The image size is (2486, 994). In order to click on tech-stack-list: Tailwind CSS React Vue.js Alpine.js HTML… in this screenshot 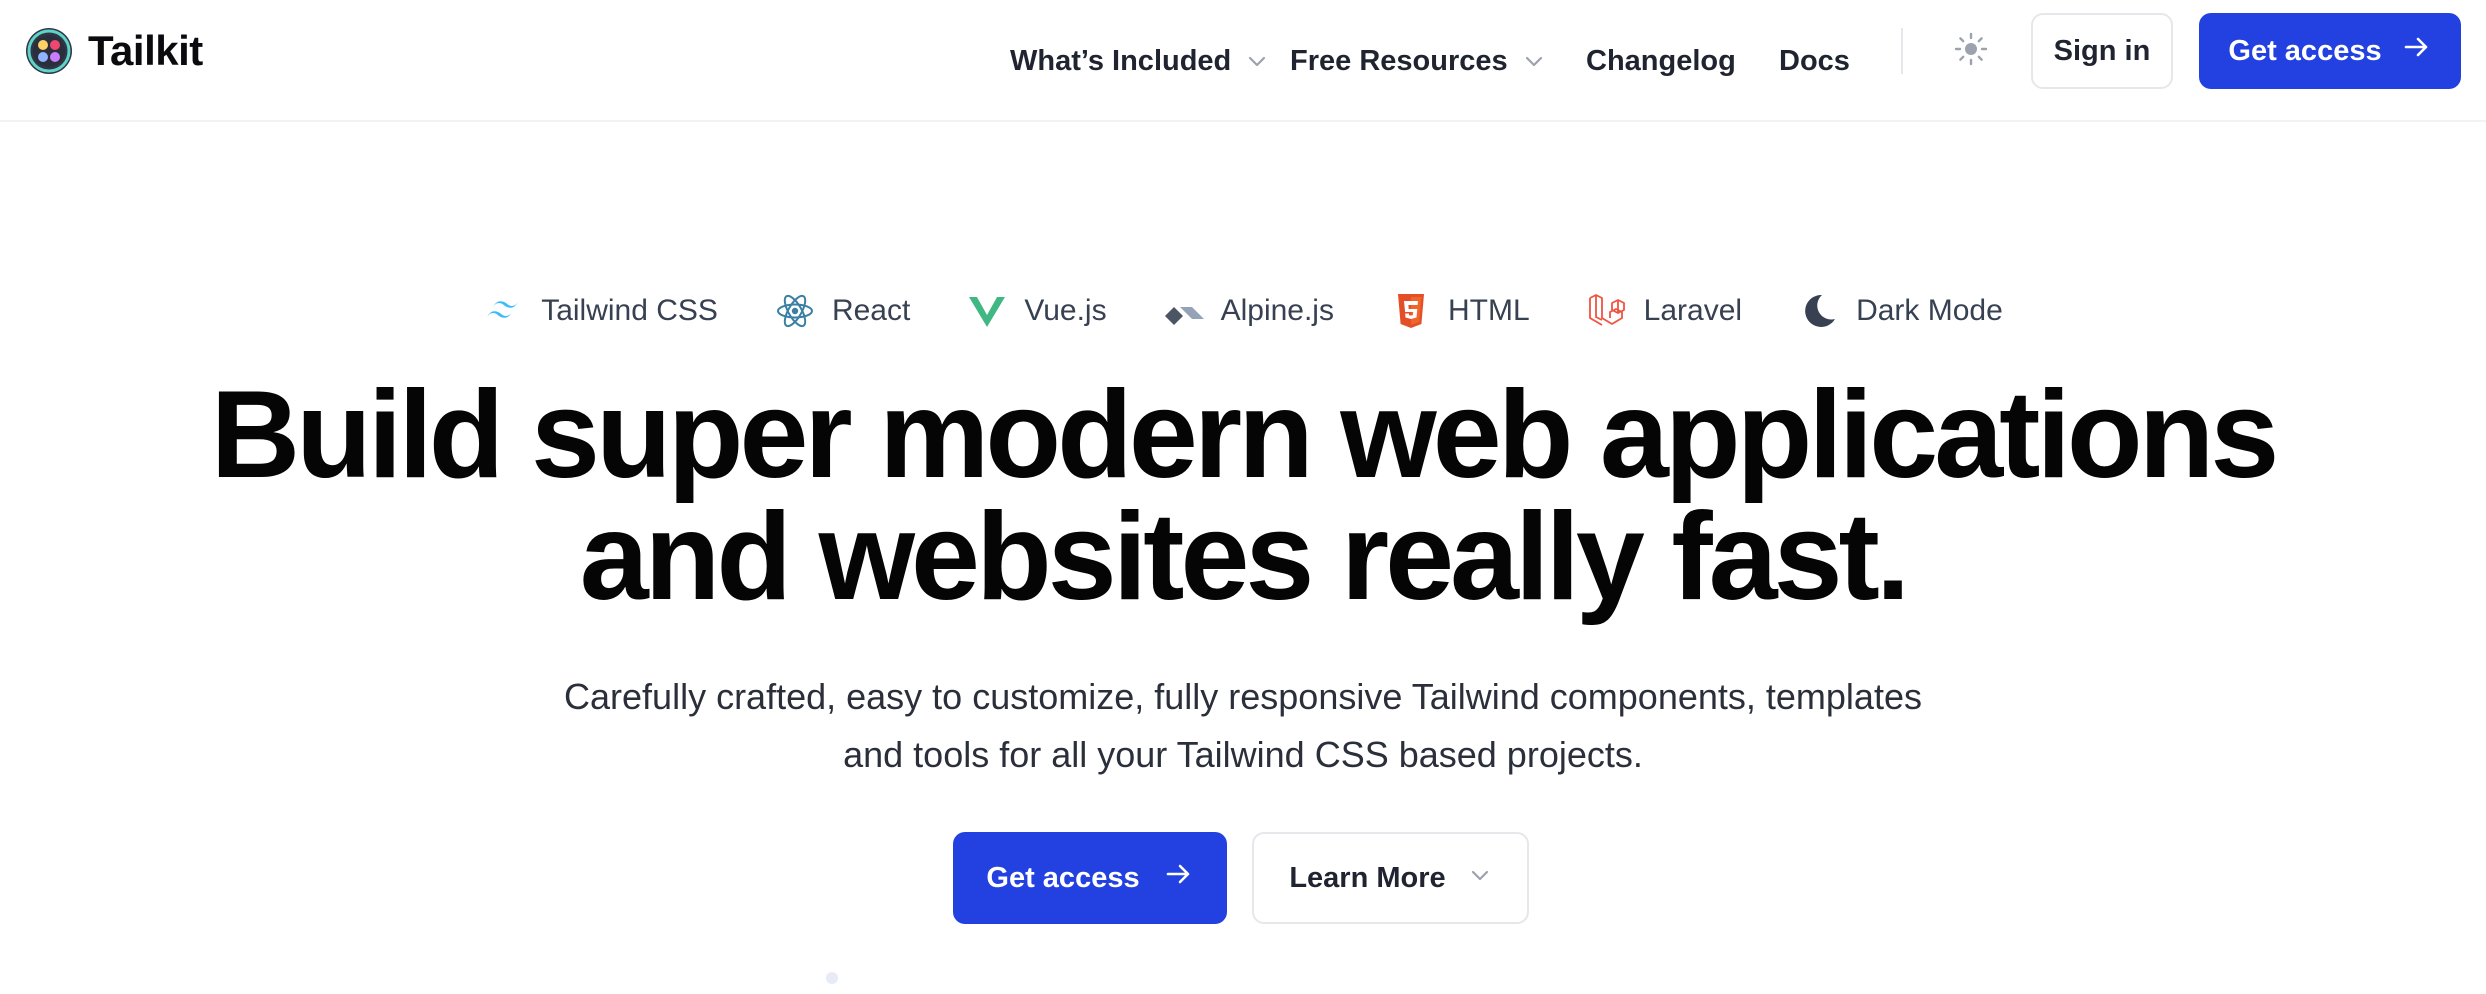, I will do `click(1243, 311)`.